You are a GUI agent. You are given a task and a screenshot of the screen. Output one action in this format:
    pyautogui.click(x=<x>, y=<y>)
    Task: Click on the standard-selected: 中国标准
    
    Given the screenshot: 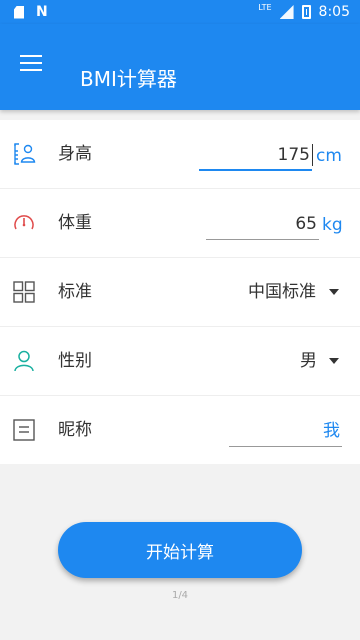 What is the action you would take?
    pyautogui.click(x=282, y=292)
    